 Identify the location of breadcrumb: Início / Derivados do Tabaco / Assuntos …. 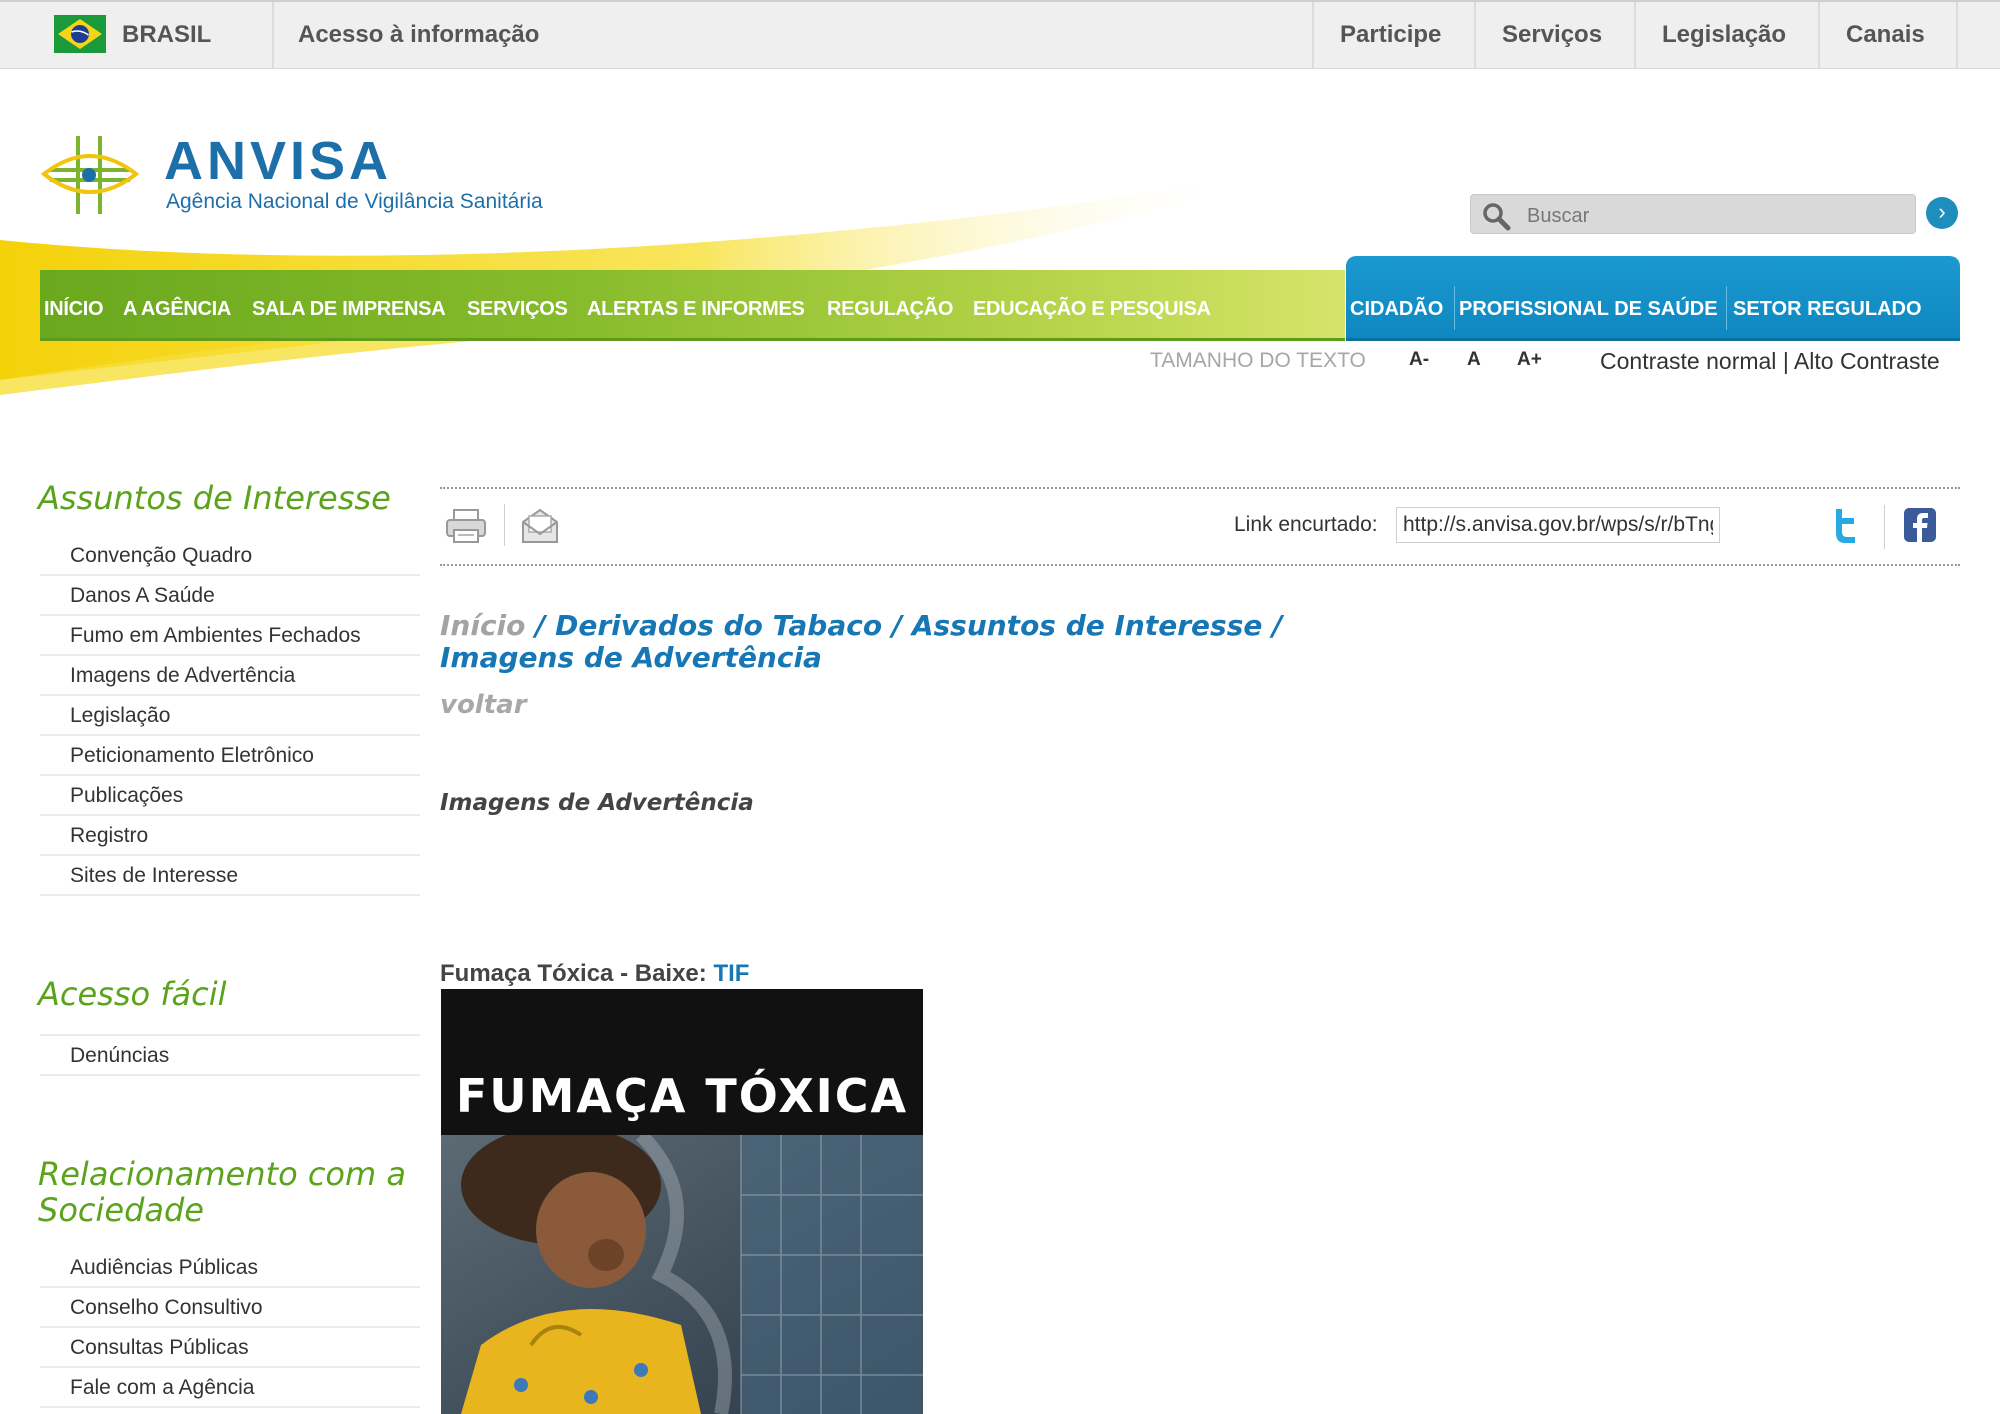
(890, 642).